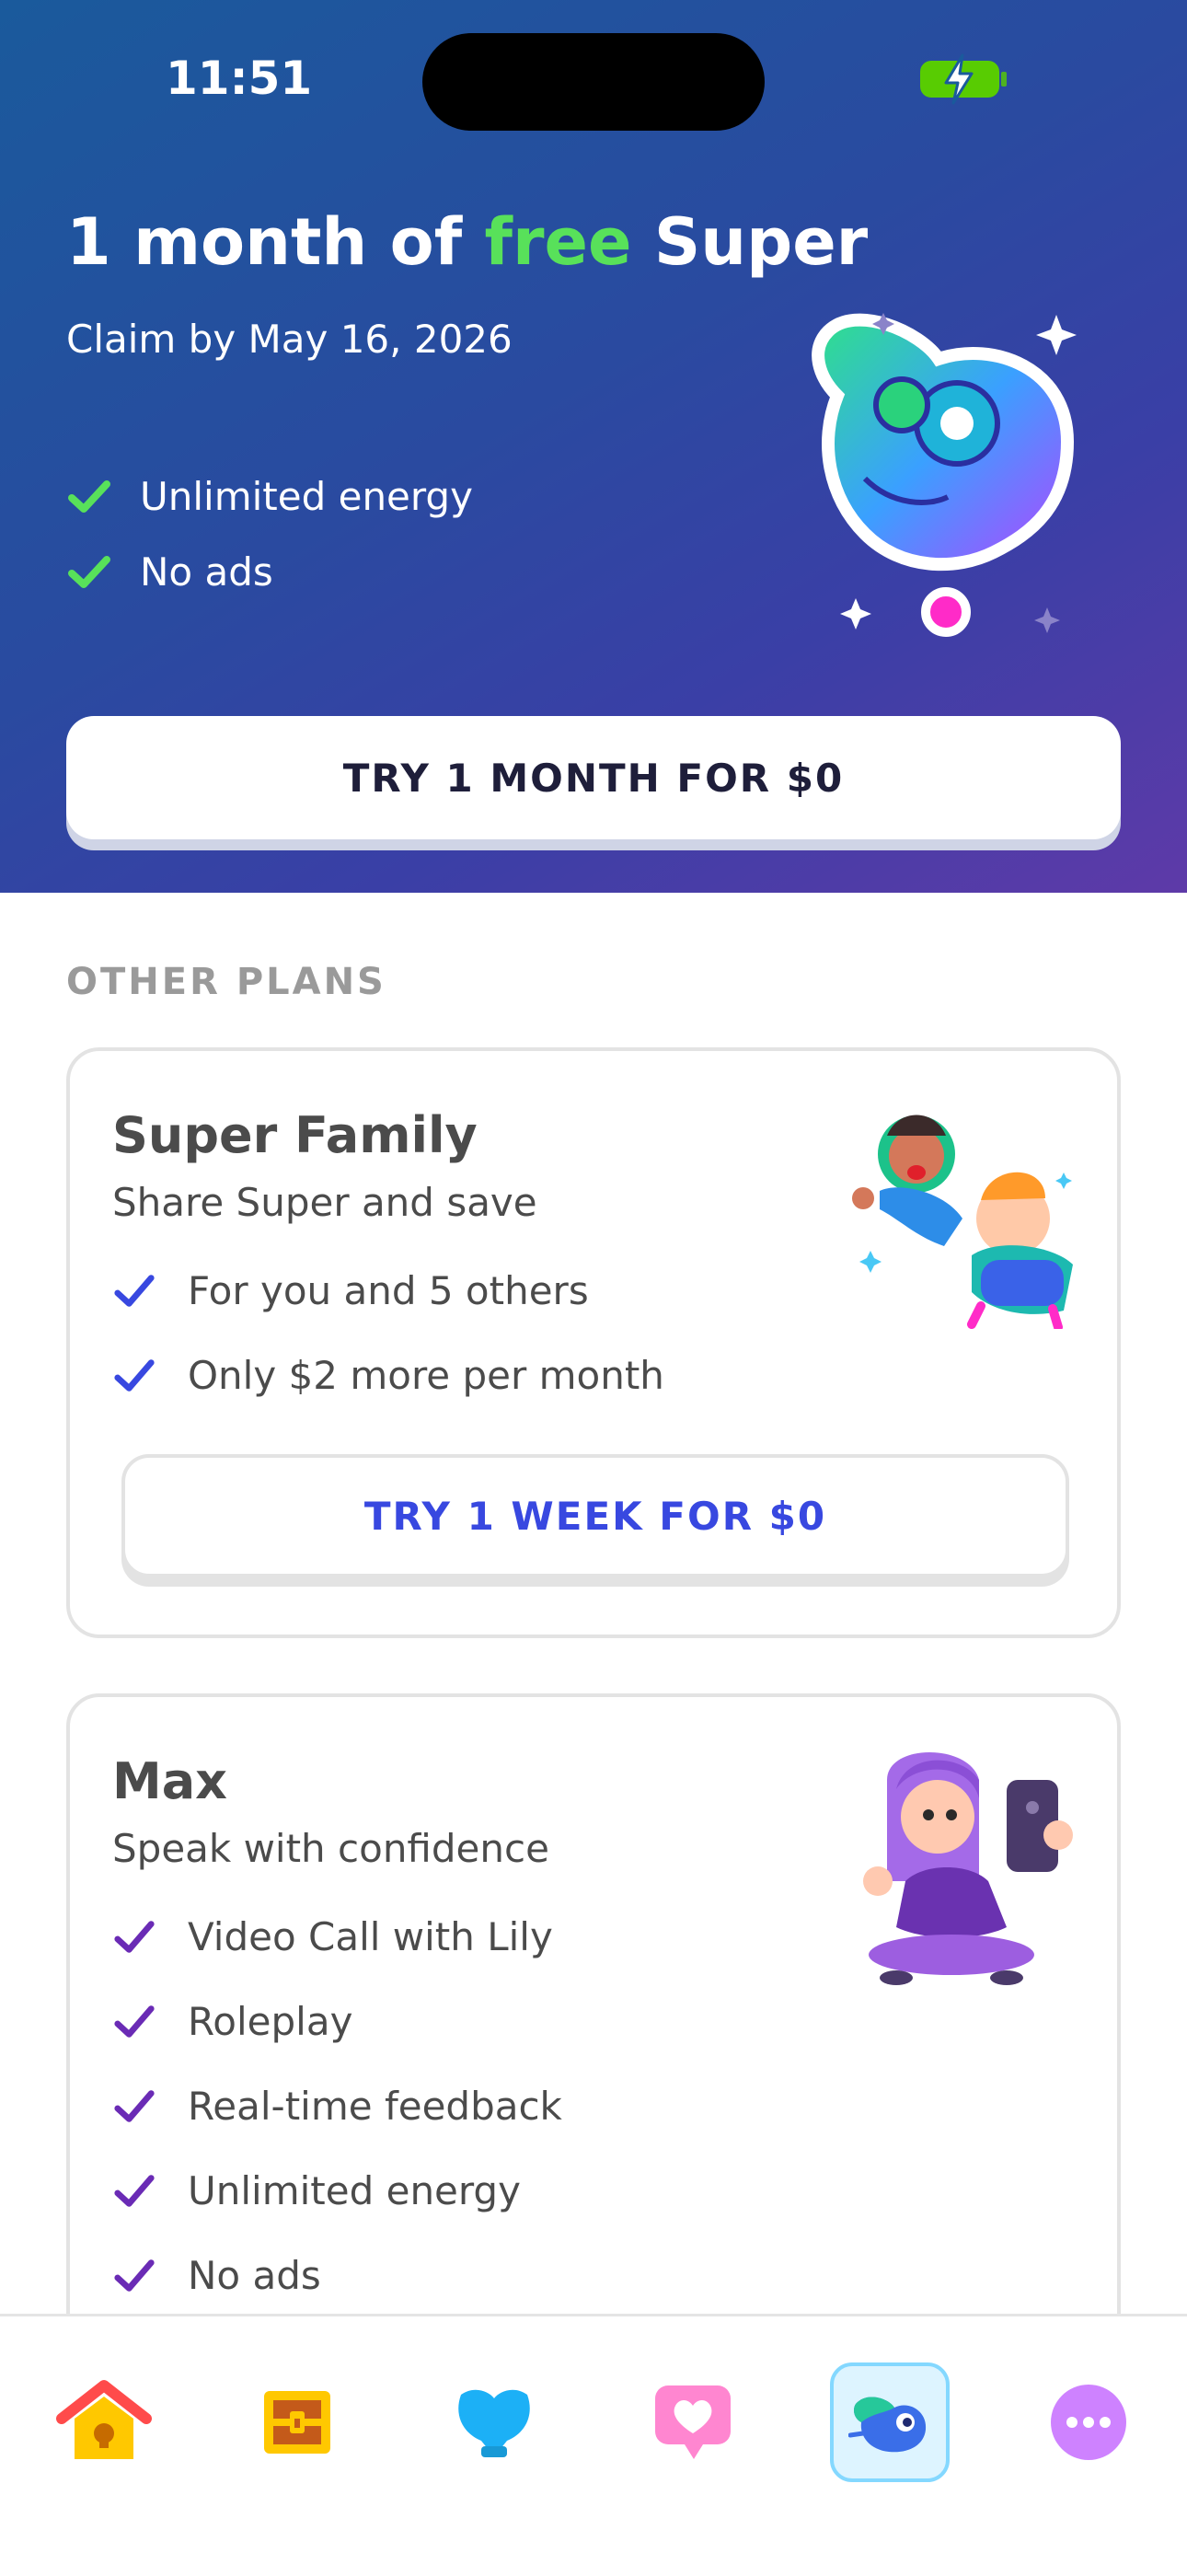  I want to click on promo-title: 1 month of free Super, so click(467, 242).